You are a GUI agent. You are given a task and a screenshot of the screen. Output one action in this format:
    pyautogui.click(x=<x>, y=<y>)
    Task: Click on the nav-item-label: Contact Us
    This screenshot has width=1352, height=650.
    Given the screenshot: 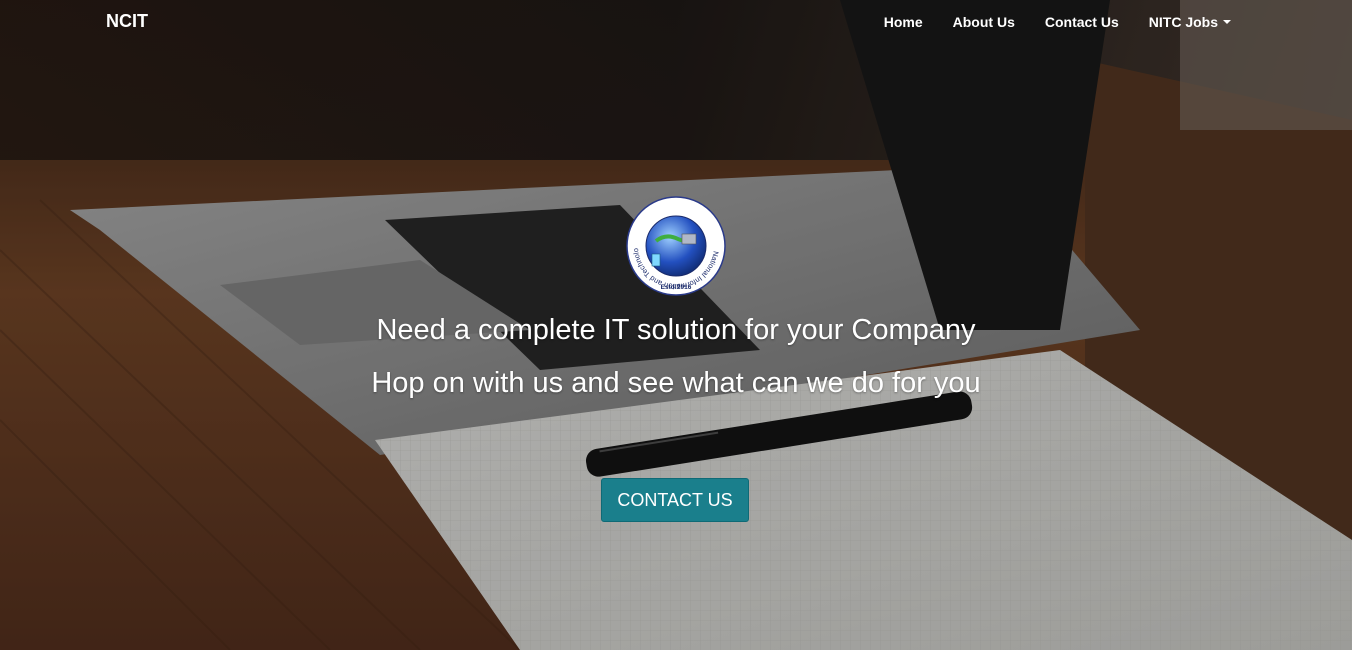 What is the action you would take?
    pyautogui.click(x=1081, y=22)
    